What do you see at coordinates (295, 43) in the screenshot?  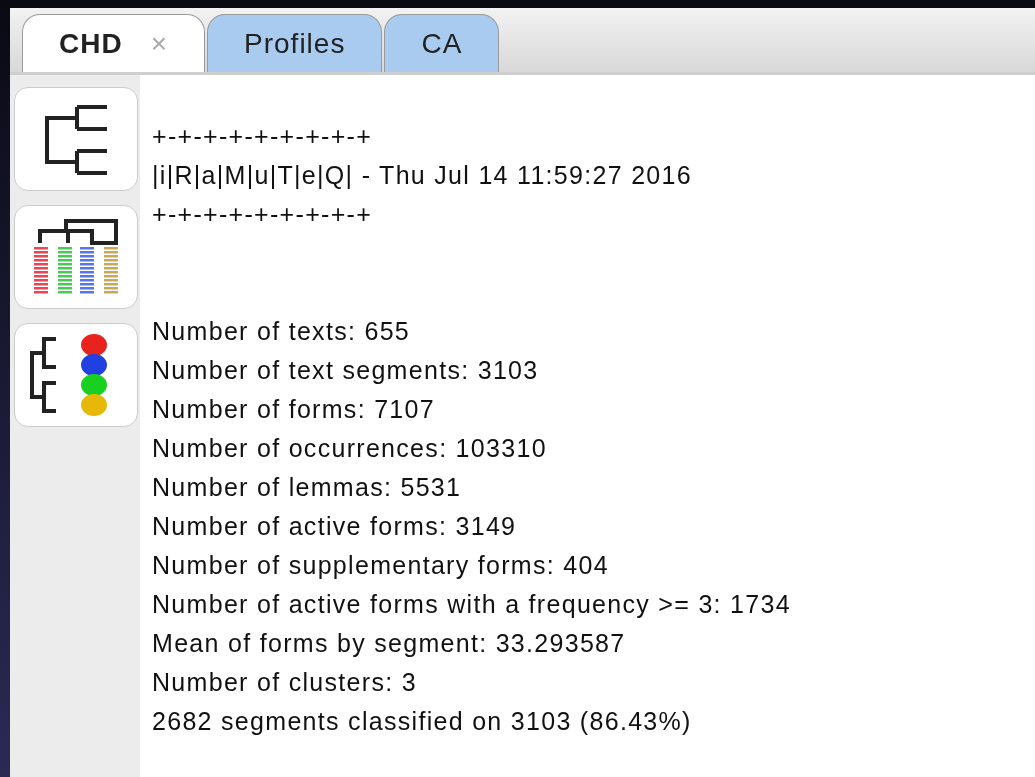 I see `tab: Profiles` at bounding box center [295, 43].